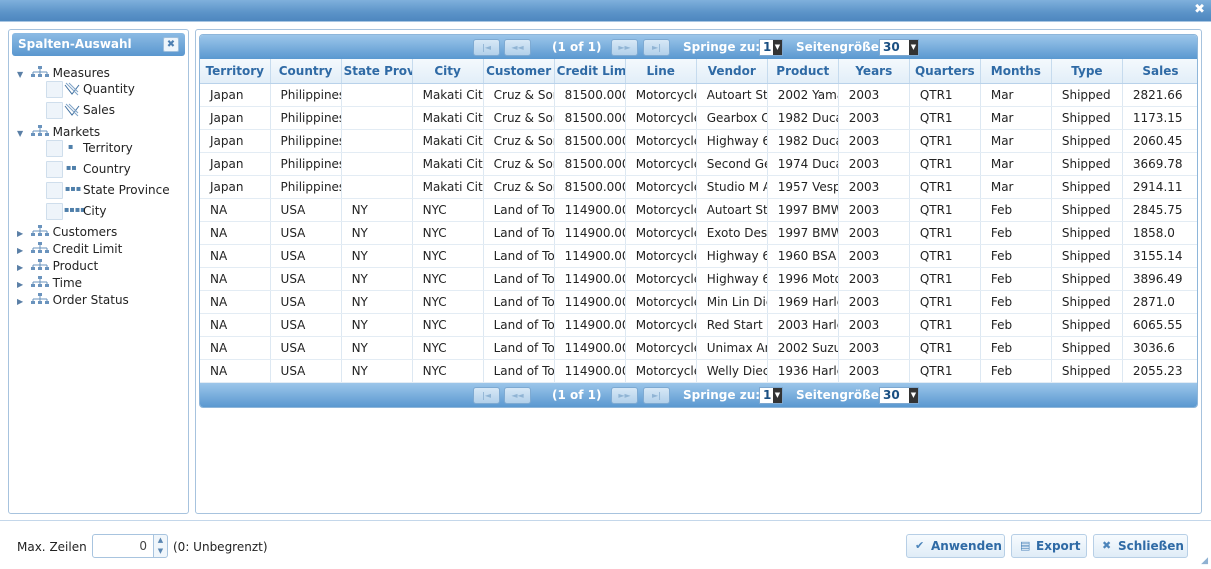  What do you see at coordinates (54, 211) in the screenshot?
I see `leaf-checkbox-city` at bounding box center [54, 211].